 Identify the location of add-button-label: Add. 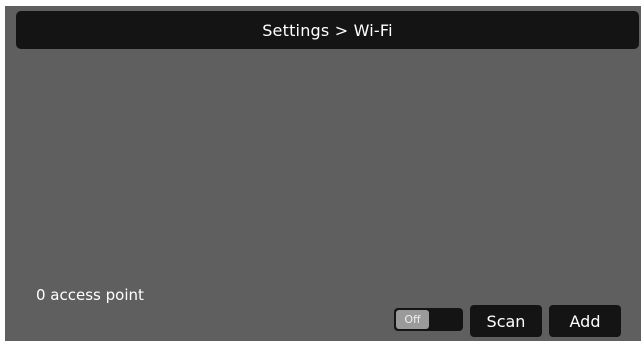
(585, 321).